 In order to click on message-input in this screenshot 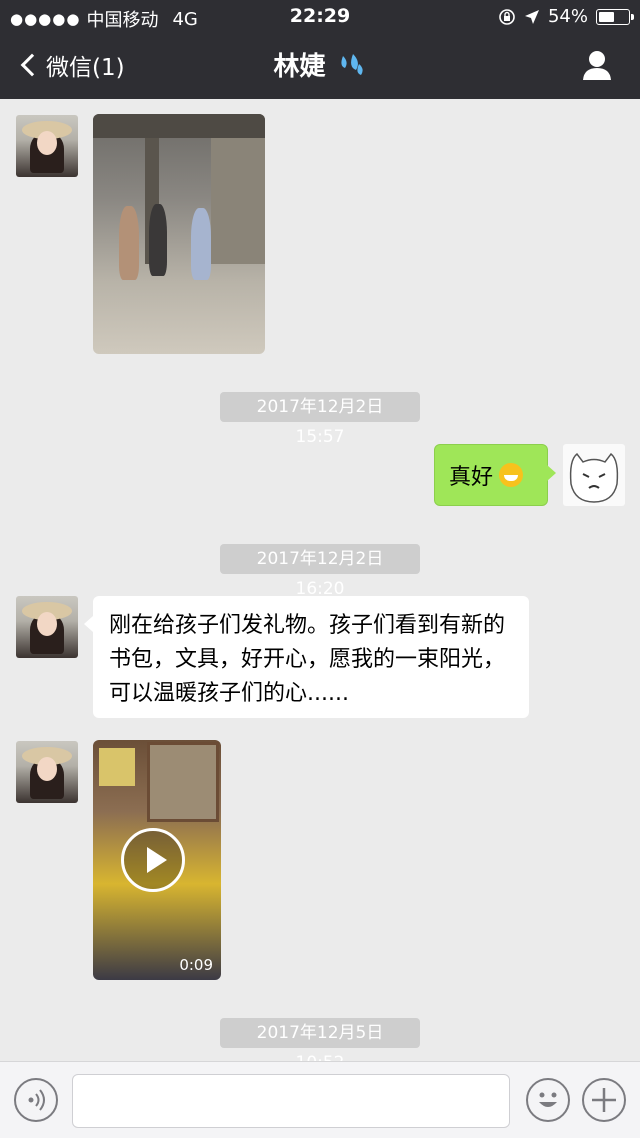, I will do `click(291, 1101)`.